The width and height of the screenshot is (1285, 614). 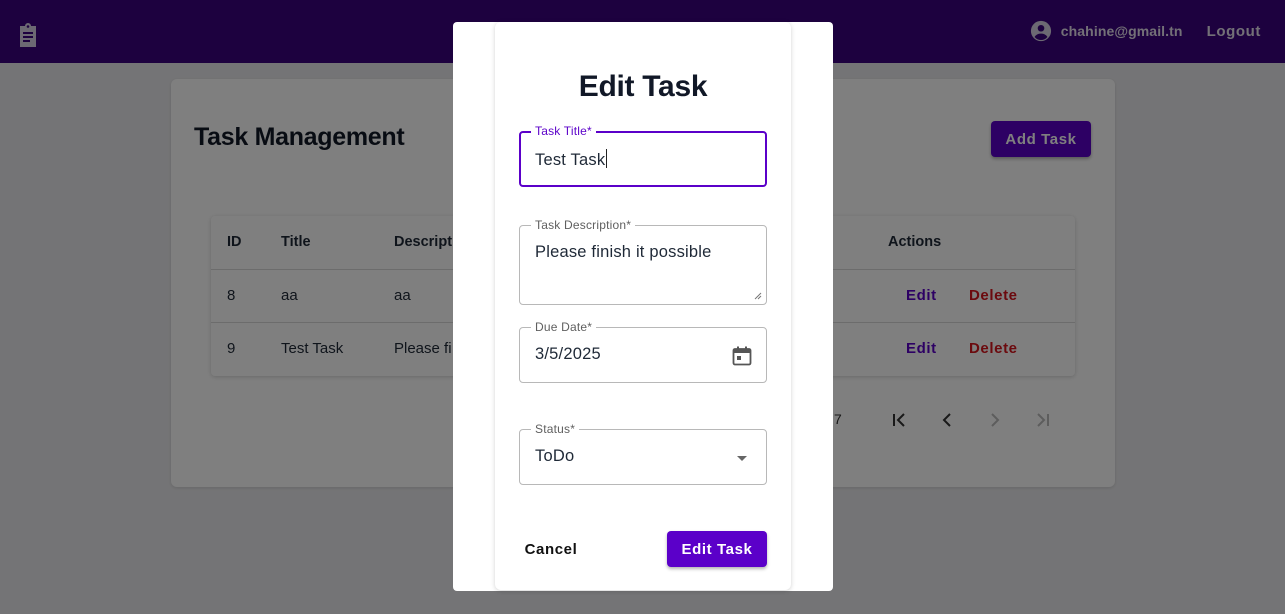 I want to click on resize-handle-icon, so click(x=758, y=296).